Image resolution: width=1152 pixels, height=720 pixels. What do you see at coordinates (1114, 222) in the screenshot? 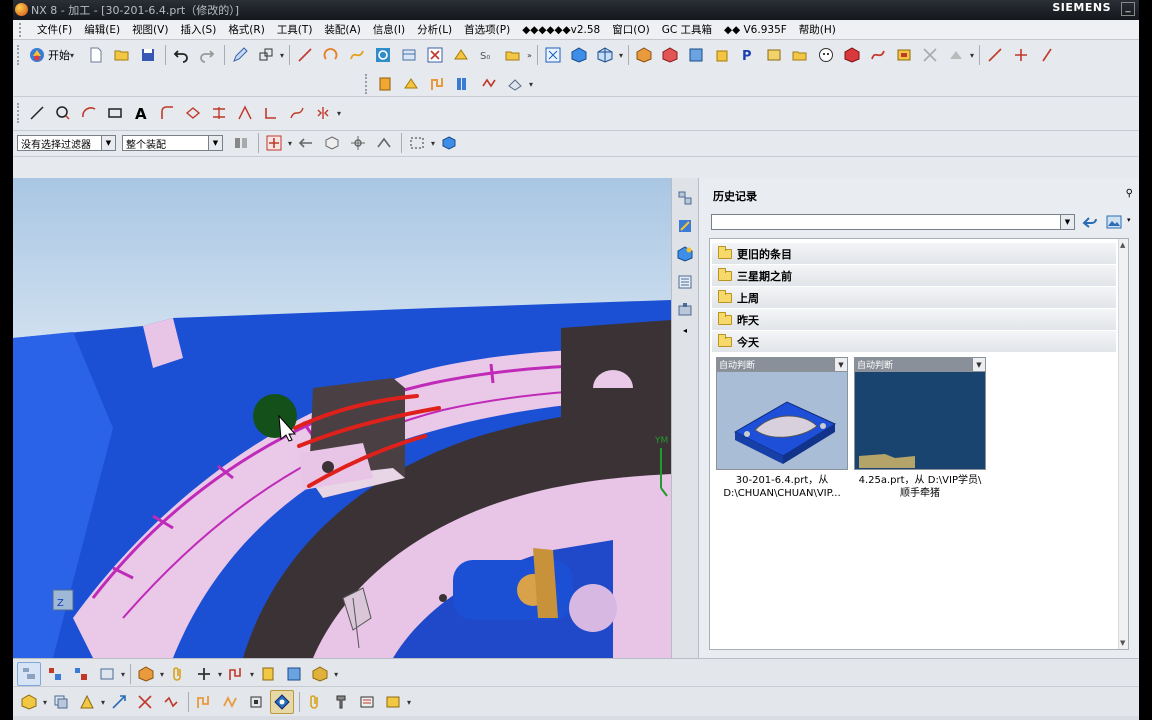
I see `history-view-button` at bounding box center [1114, 222].